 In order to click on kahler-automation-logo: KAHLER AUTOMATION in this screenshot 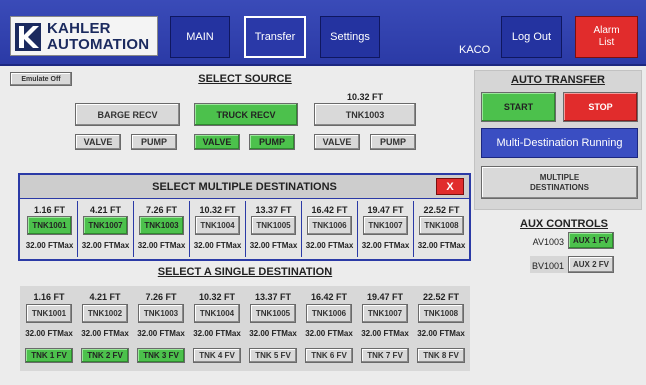, I will do `click(84, 36)`.